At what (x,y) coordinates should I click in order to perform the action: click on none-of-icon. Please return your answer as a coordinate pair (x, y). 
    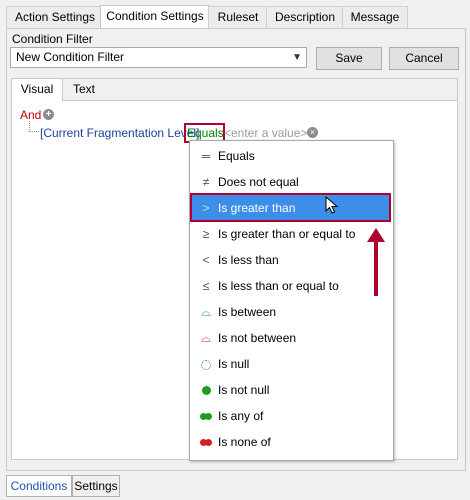
    Looking at the image, I should click on (206, 442).